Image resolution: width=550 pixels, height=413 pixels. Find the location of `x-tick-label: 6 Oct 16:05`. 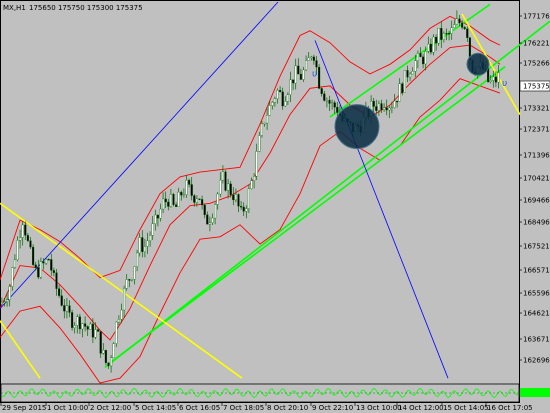

x-tick-label: 6 Oct 16:05 is located at coordinates (199, 408).